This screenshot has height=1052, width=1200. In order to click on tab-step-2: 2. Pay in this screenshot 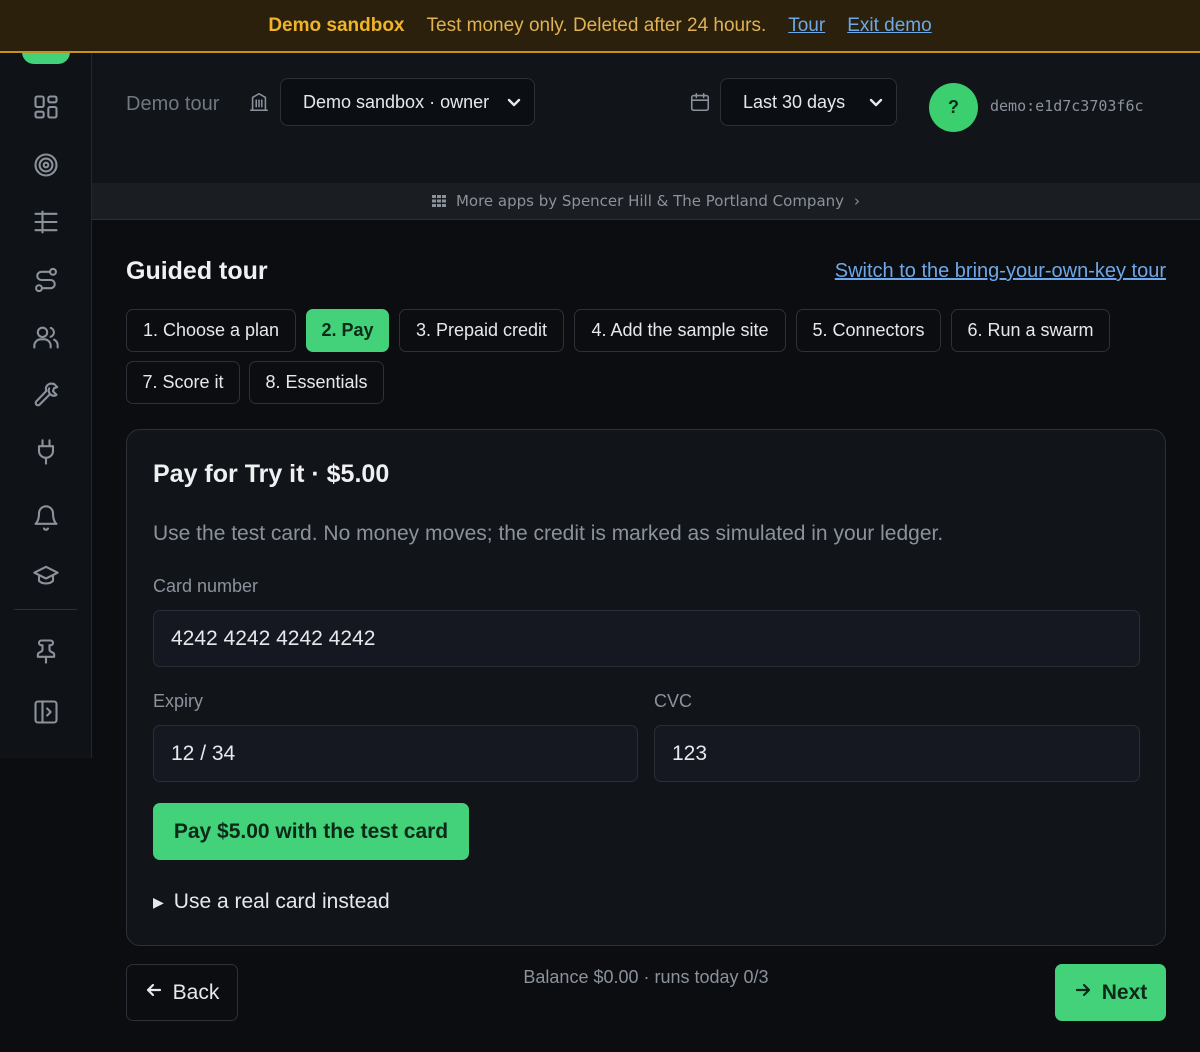, I will do `click(347, 330)`.